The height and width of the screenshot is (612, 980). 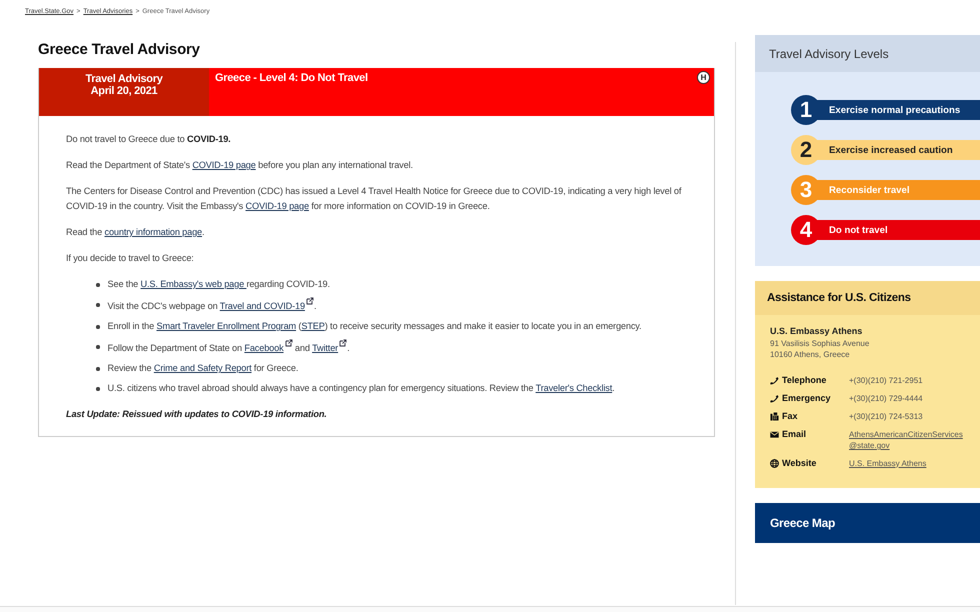 I want to click on paragraph-text: The Centers for Disease Control and Prevention (CDC) has issued a Level 4 Travel Health Notice for Greece due to COVID-19, indicating a very high level of COVID-19 in the country. Visit the Embassy's COVID-19 page for more information on COVID-19 in Greece., so click(x=374, y=199).